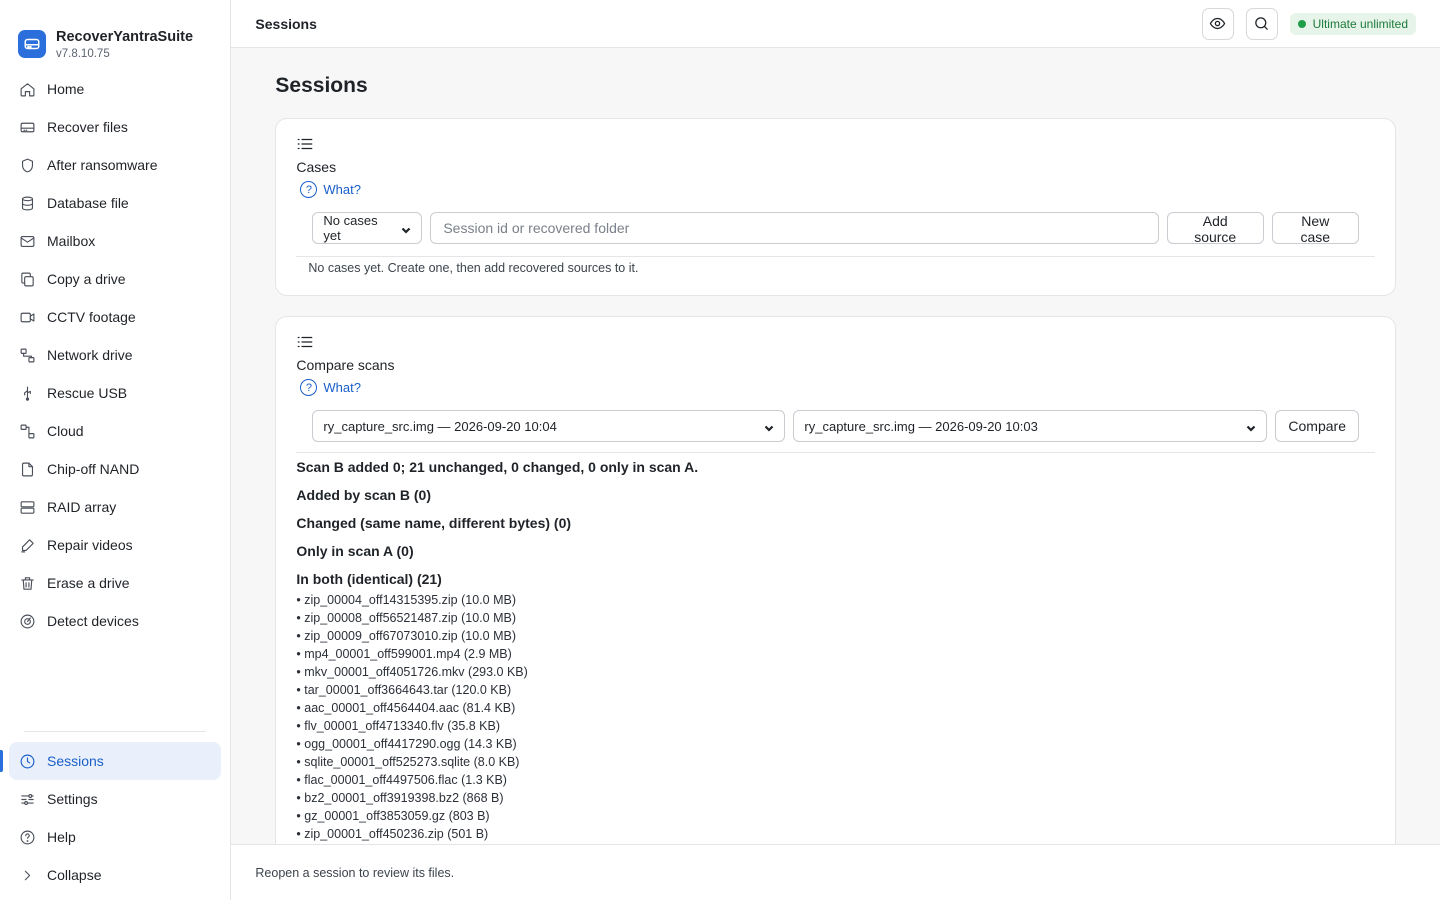  What do you see at coordinates (115, 431) in the screenshot?
I see `nav-cloud: Cloud` at bounding box center [115, 431].